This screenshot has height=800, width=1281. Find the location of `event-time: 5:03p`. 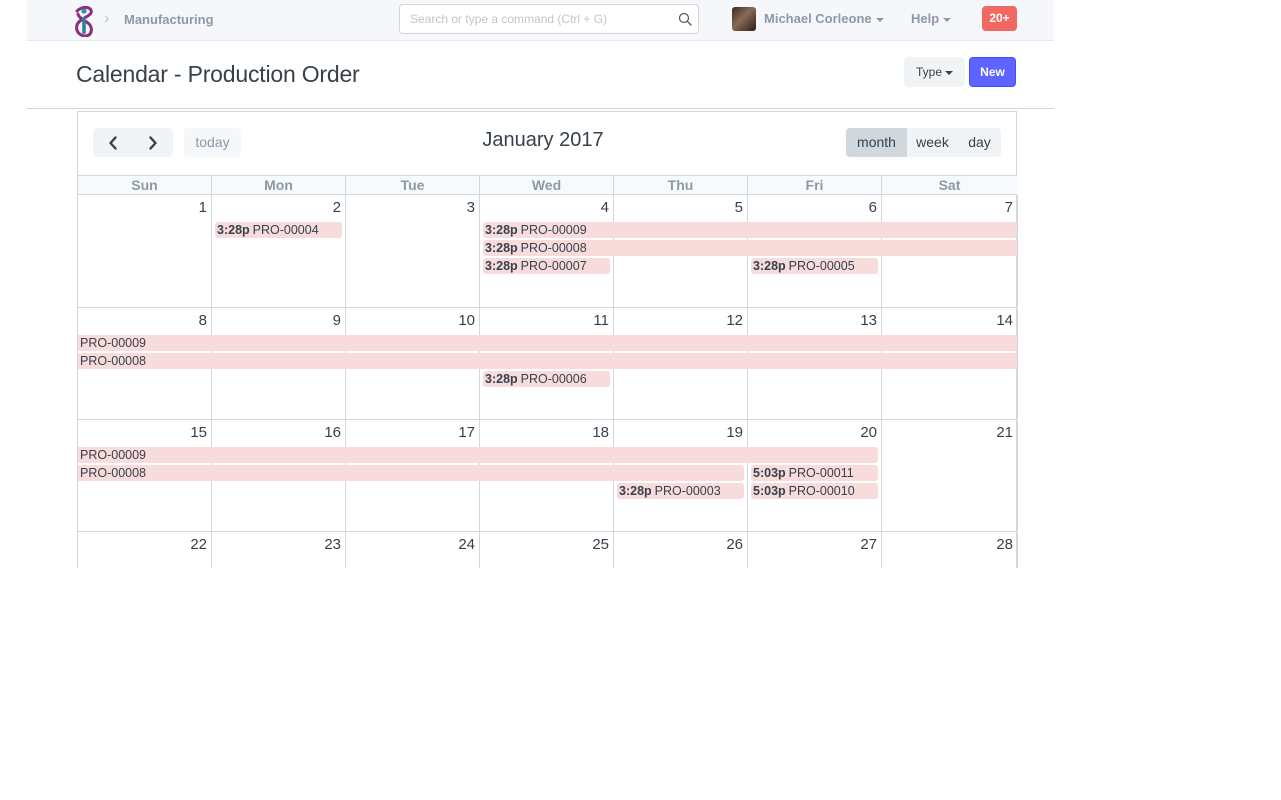

event-time: 5:03p is located at coordinates (769, 473).